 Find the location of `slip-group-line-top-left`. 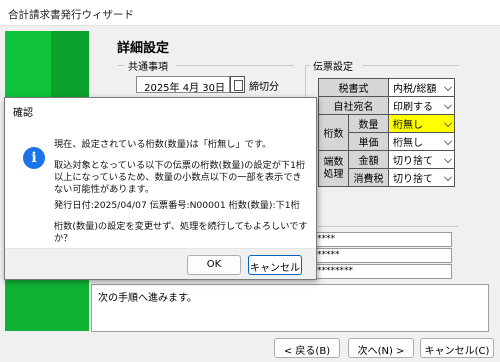

slip-group-line-top-left is located at coordinates (307, 65).